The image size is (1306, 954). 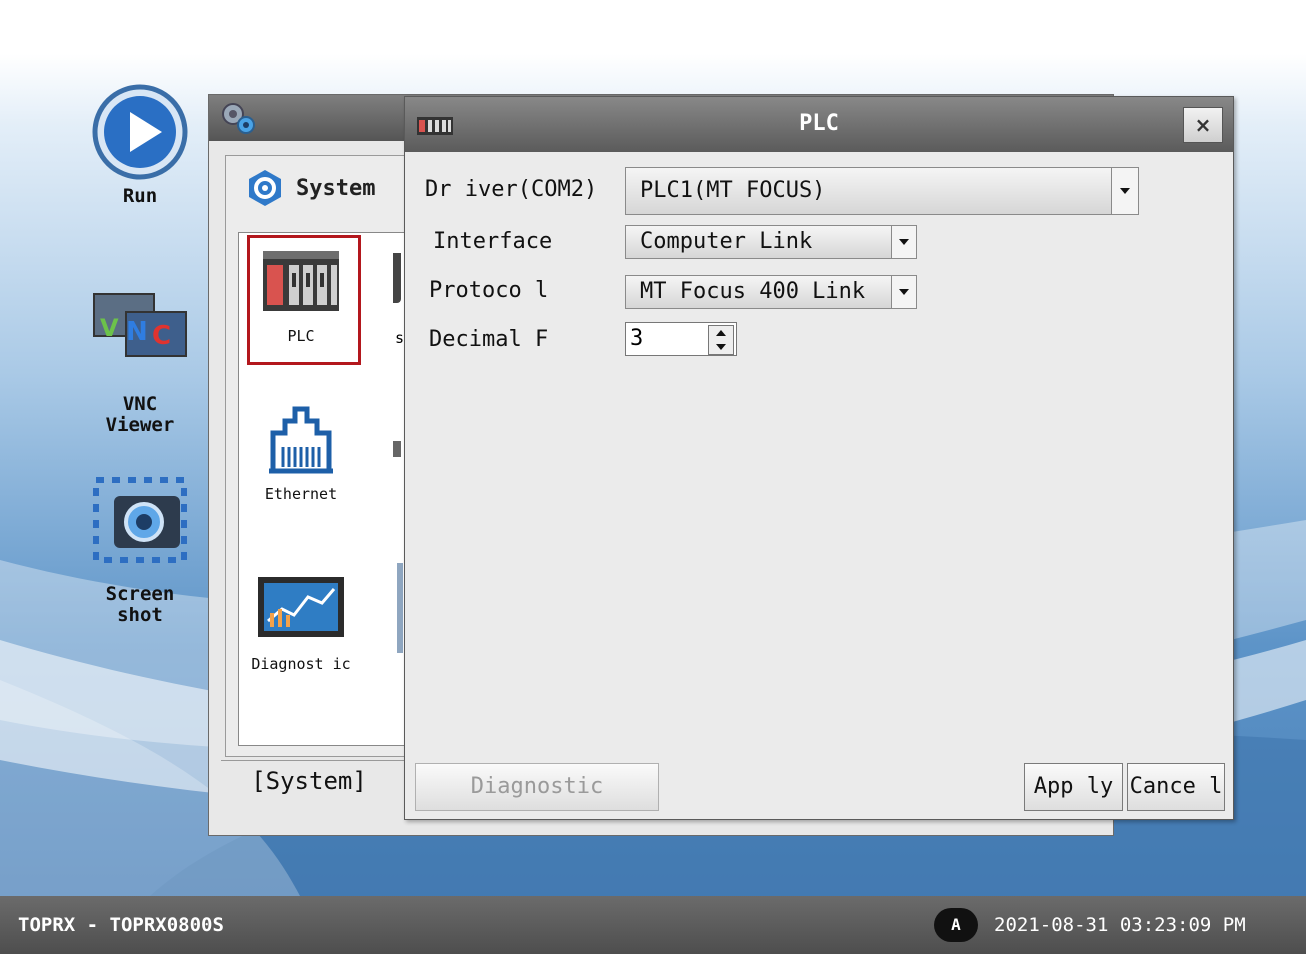 I want to click on settings-gear-icon, so click(x=238, y=118).